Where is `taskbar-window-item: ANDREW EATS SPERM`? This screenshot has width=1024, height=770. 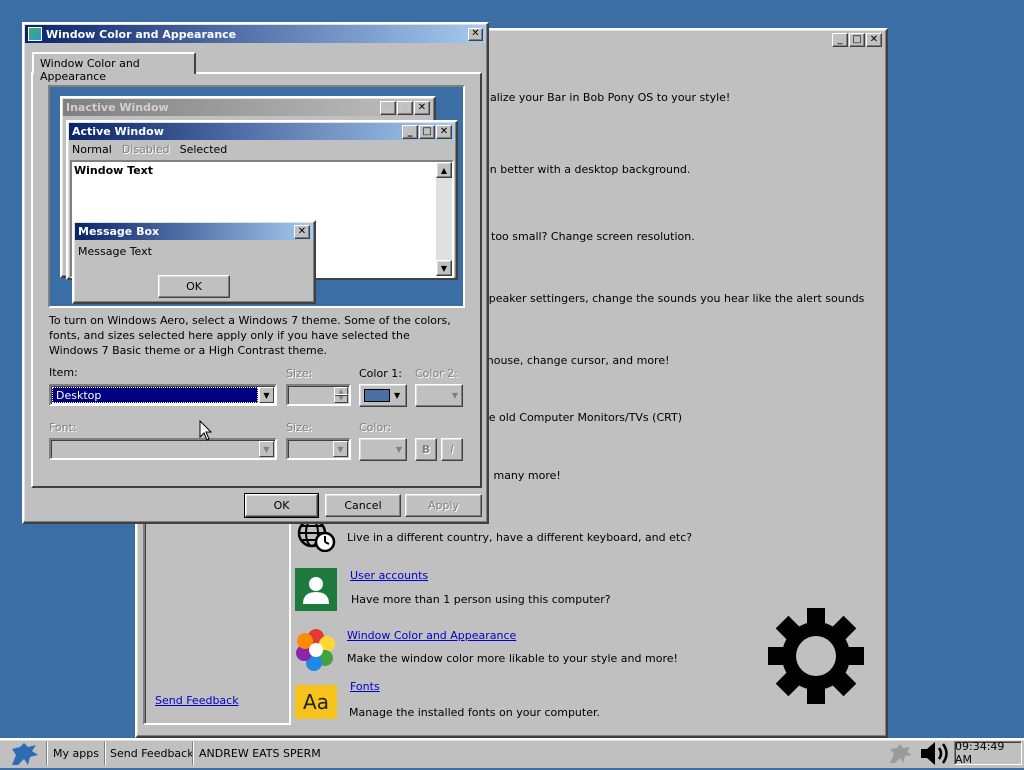 taskbar-window-item: ANDREW EATS SPERM is located at coordinates (260, 753).